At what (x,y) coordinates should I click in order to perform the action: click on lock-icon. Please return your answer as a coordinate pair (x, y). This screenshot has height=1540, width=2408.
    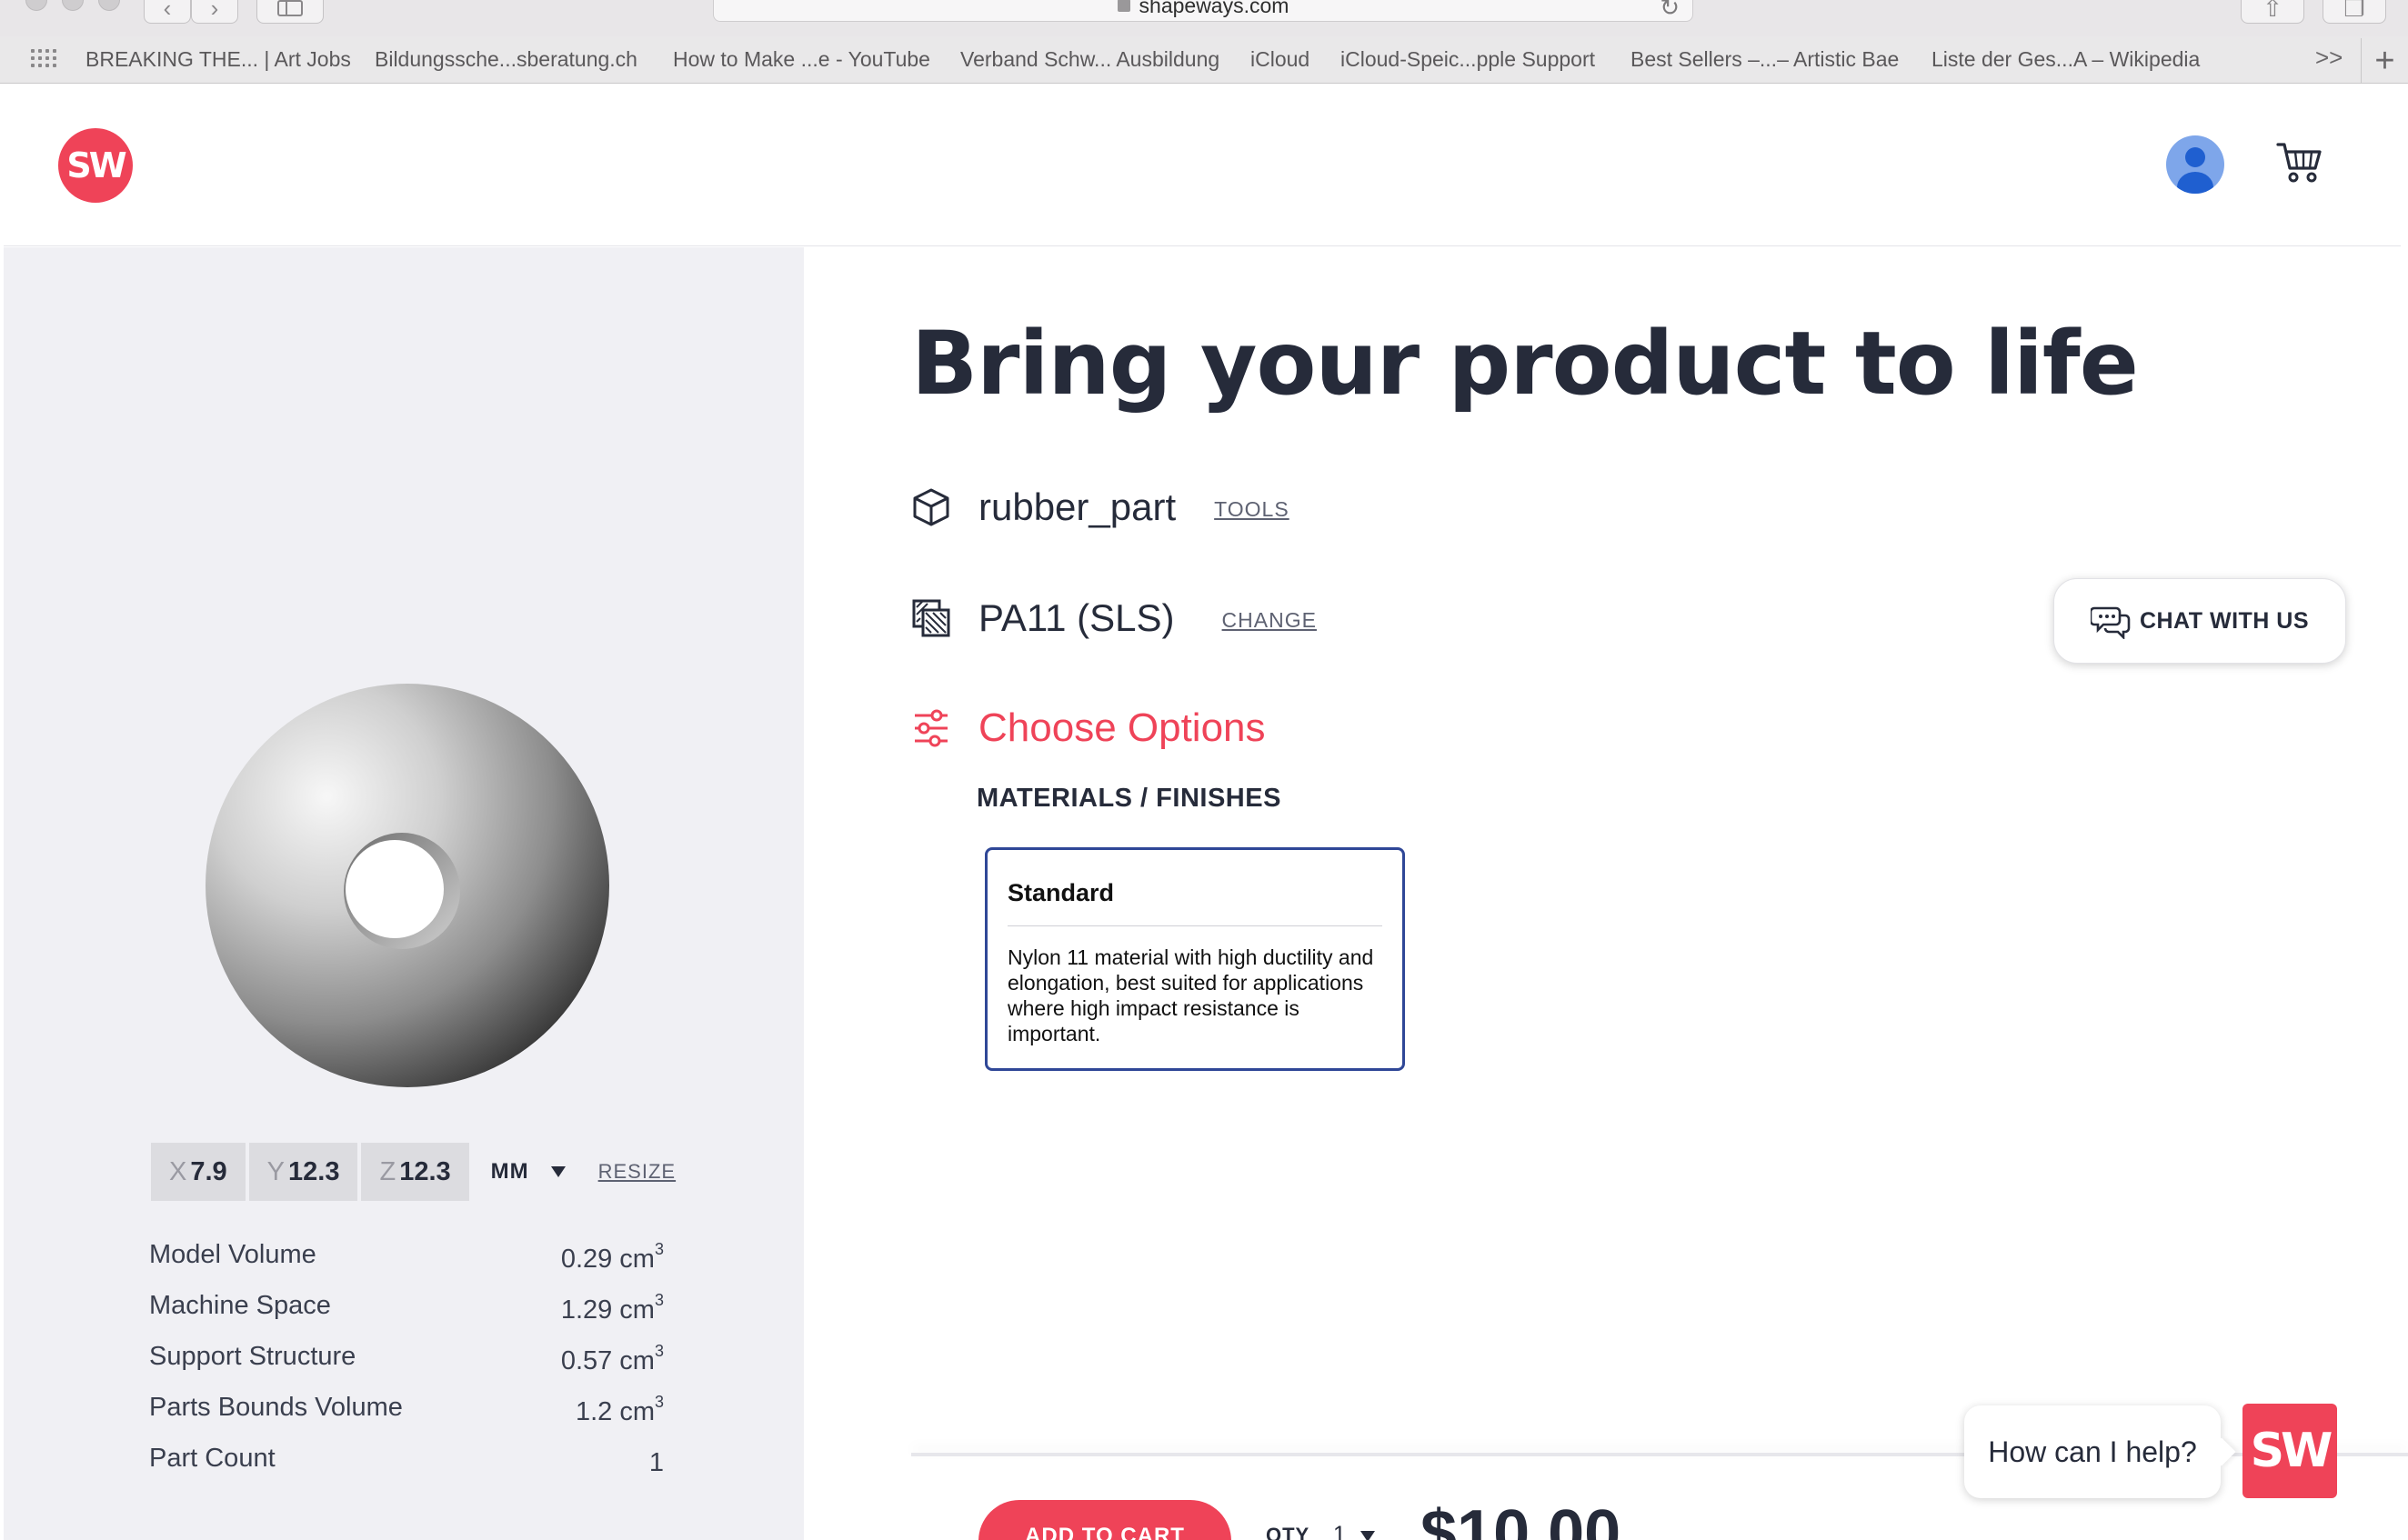
    Looking at the image, I should click on (1123, 6).